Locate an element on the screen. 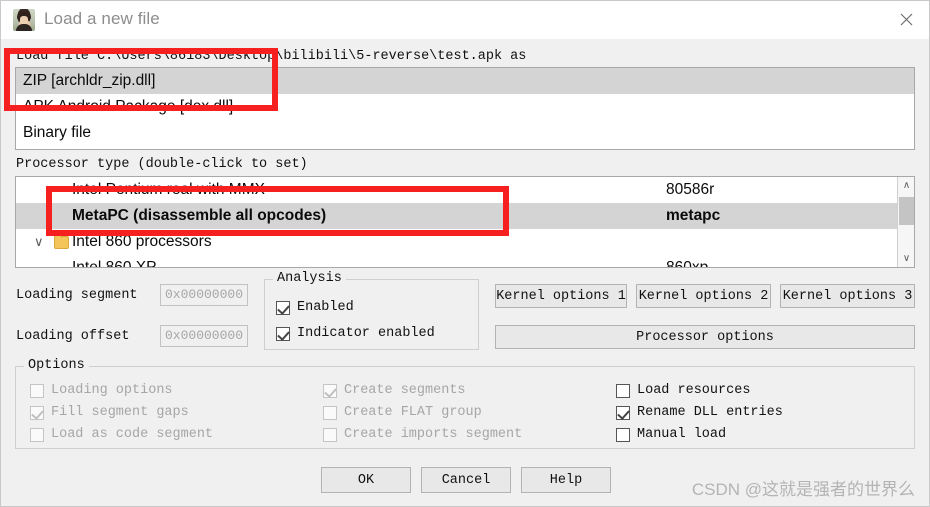  table-row: Intel 860 XP 860xp is located at coordinates (465, 261).